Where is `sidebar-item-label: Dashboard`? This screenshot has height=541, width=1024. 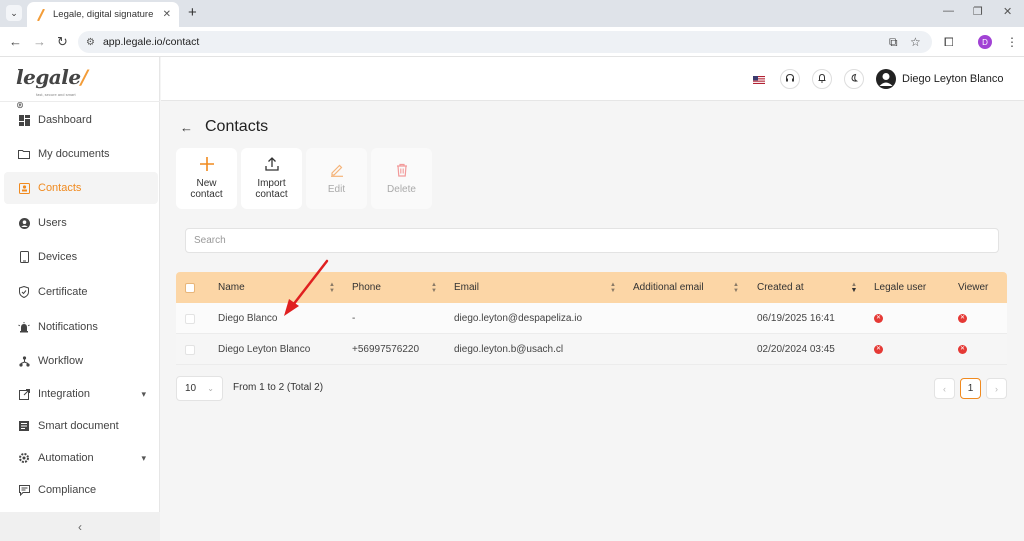 sidebar-item-label: Dashboard is located at coordinates (65, 120).